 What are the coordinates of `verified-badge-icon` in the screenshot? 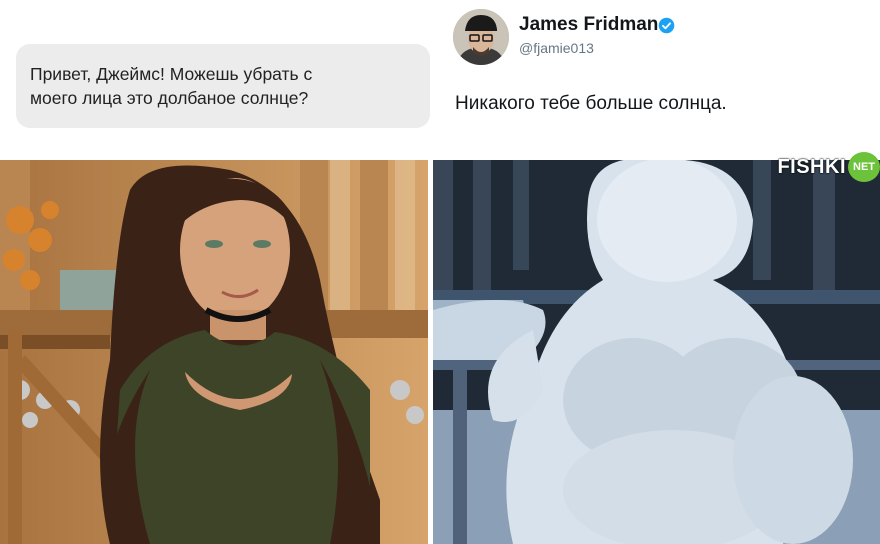 It's located at (666, 25).